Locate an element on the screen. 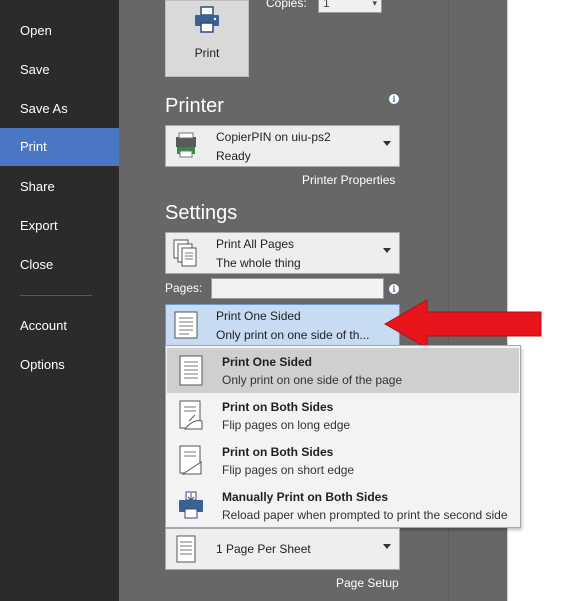  printer-icon is located at coordinates (207, 19).